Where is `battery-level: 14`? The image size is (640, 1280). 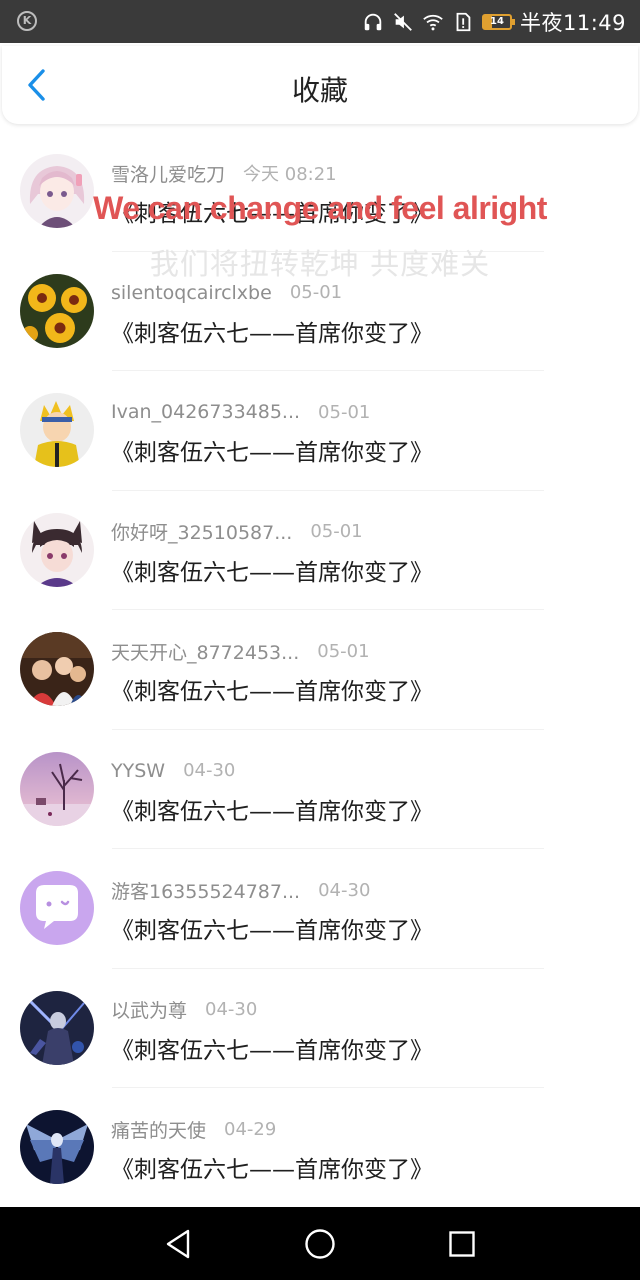
battery-level: 14 is located at coordinates (497, 21).